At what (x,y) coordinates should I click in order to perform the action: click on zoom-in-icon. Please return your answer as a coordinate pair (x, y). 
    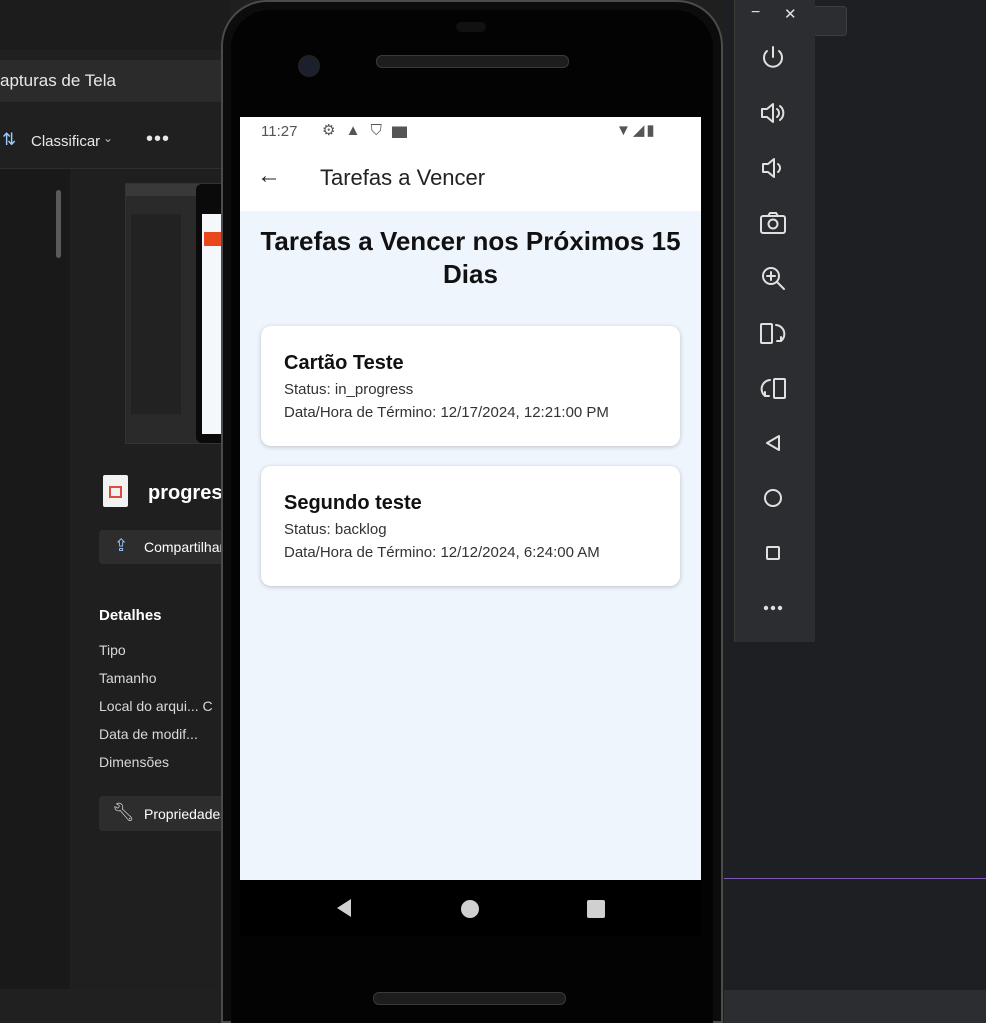
    Looking at the image, I should click on (773, 278).